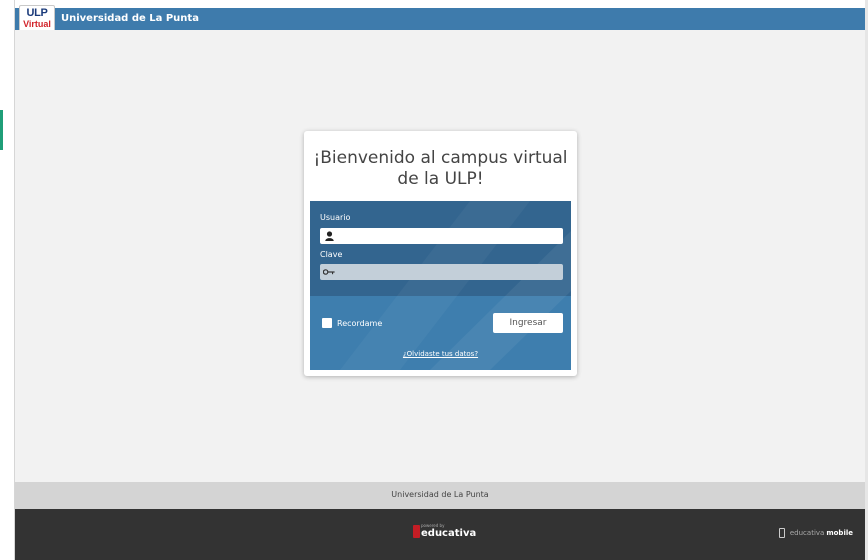 Image resolution: width=868 pixels, height=560 pixels. Describe the element at coordinates (329, 272) in the screenshot. I see `key-icon` at that location.